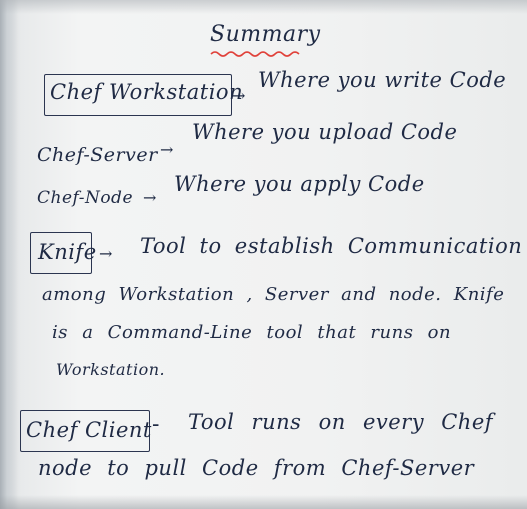 Image resolution: width=527 pixels, height=509 pixels. What do you see at coordinates (167, 149) in the screenshot?
I see `arrow-2: →` at bounding box center [167, 149].